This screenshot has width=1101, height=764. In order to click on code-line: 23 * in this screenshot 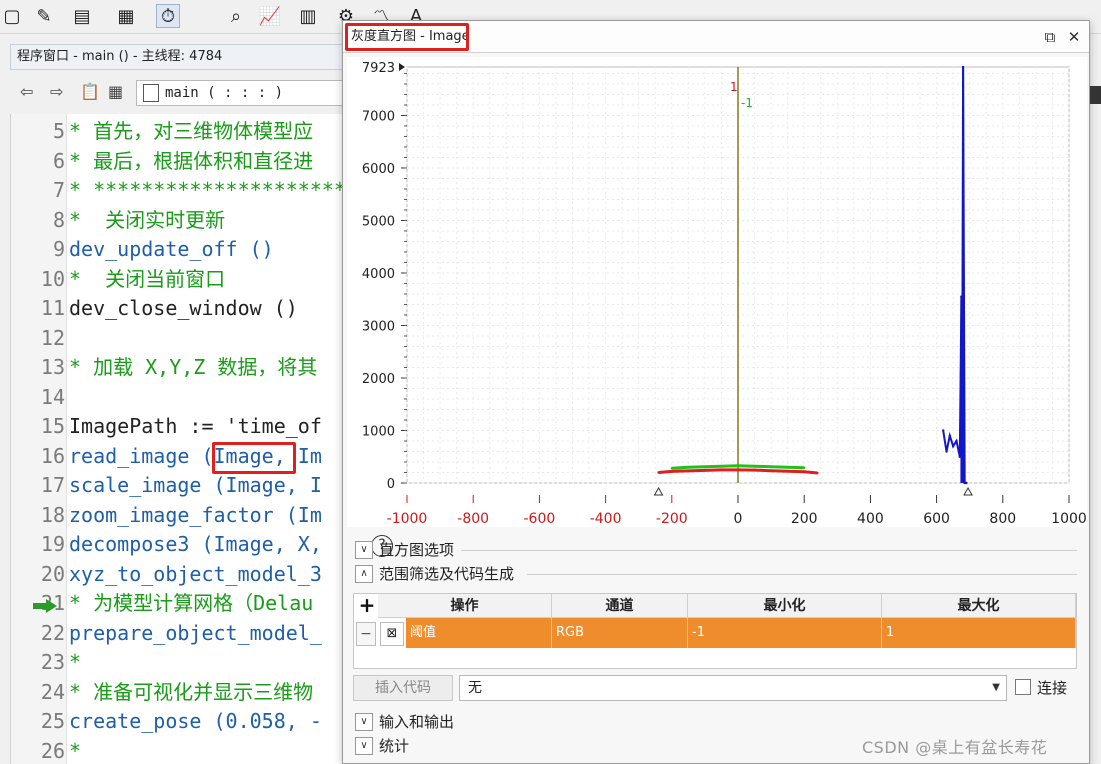, I will do `click(180, 662)`.